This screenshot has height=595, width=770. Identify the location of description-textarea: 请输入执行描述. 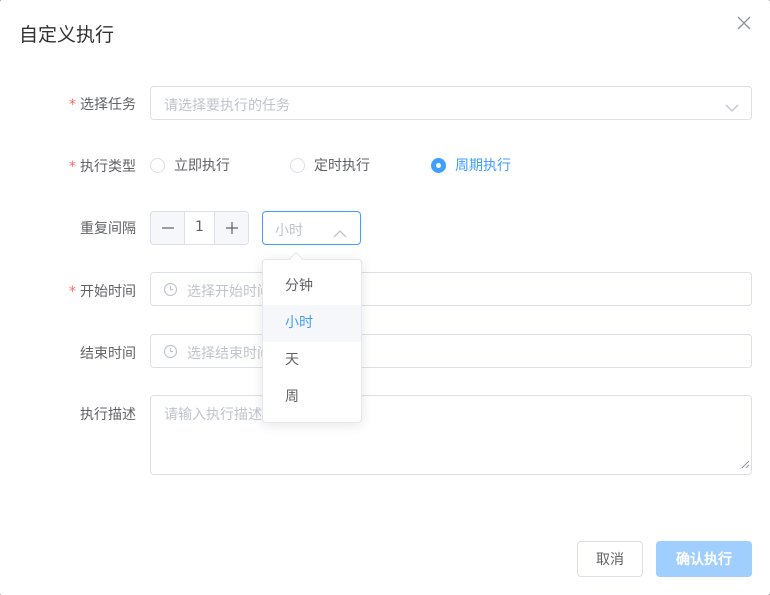
(451, 435).